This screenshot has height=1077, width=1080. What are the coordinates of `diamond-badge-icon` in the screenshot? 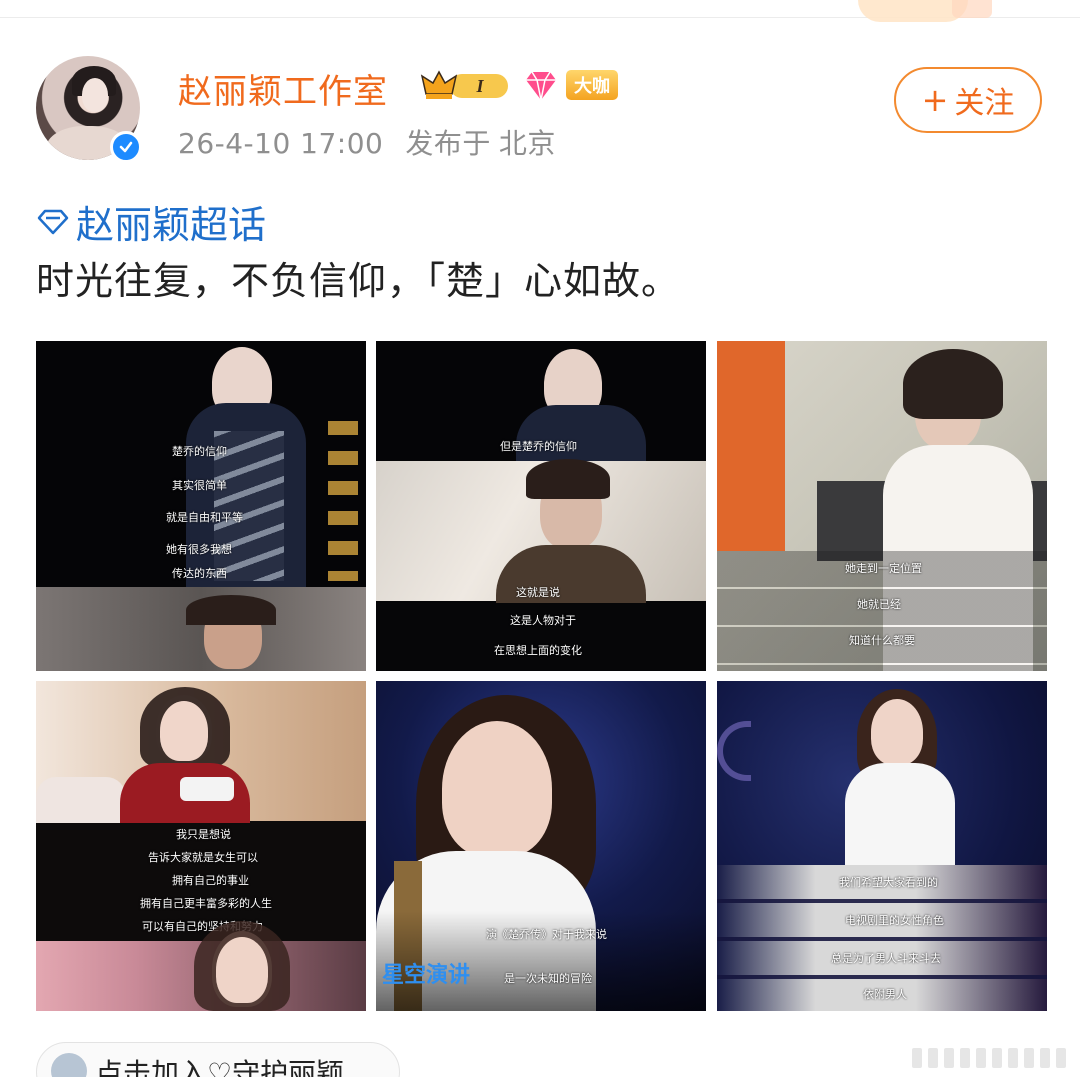 It's located at (541, 86).